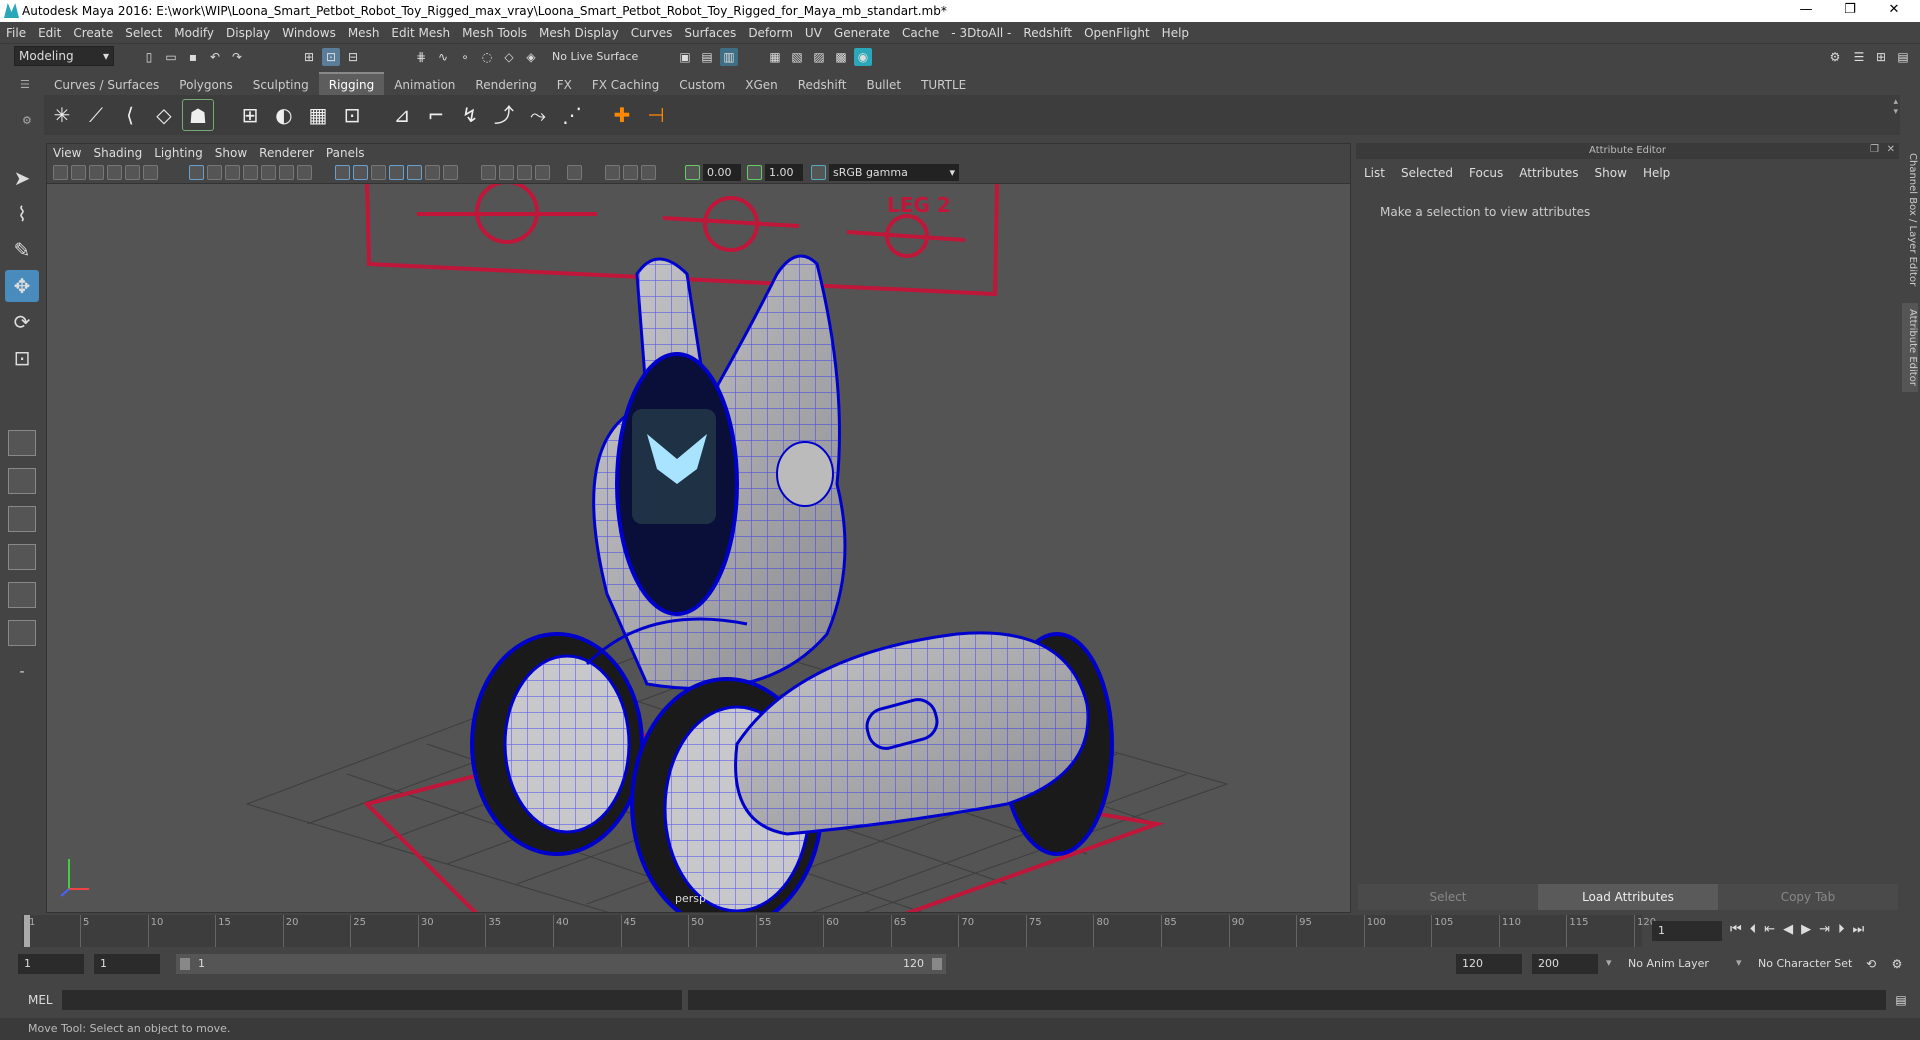  Describe the element at coordinates (1374, 173) in the screenshot. I see `attr-menu-list: List` at that location.